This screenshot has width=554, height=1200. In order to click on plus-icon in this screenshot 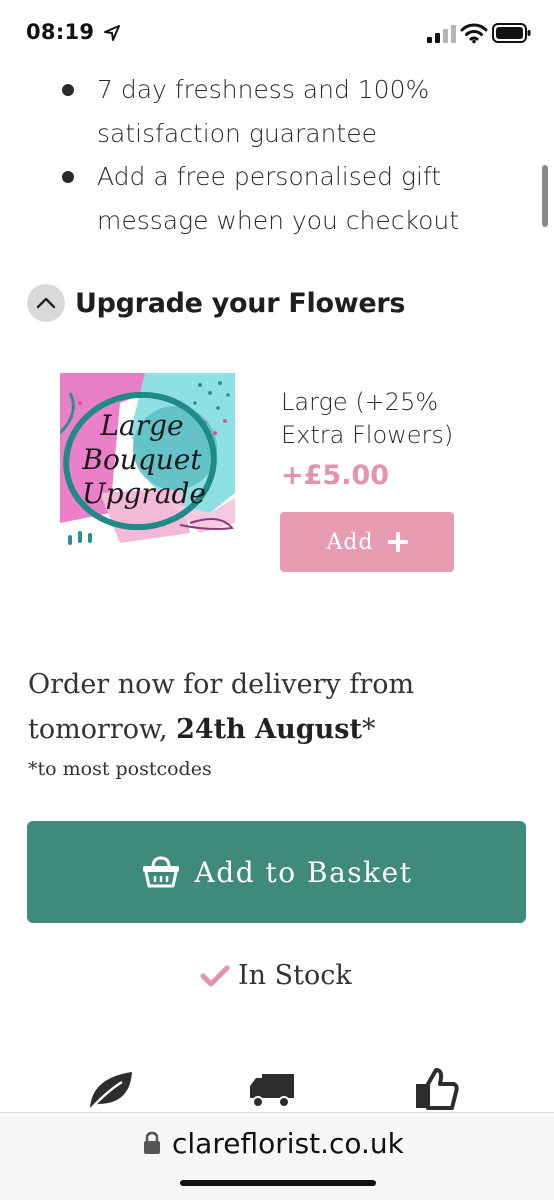, I will do `click(397, 542)`.